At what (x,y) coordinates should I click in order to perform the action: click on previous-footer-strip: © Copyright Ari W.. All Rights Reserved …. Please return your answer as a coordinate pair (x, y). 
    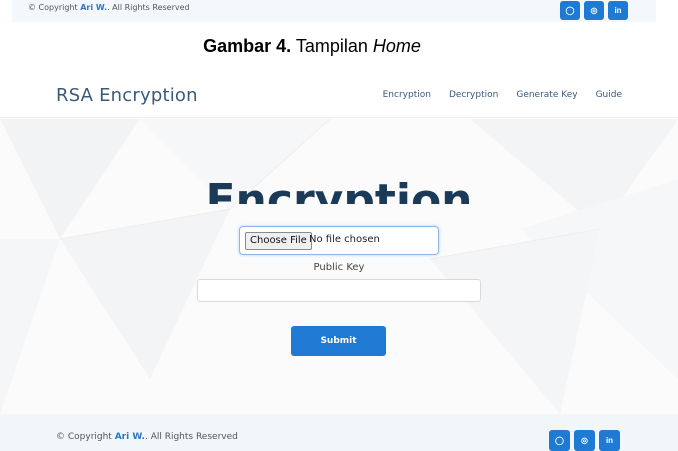
    Looking at the image, I should click on (334, 11).